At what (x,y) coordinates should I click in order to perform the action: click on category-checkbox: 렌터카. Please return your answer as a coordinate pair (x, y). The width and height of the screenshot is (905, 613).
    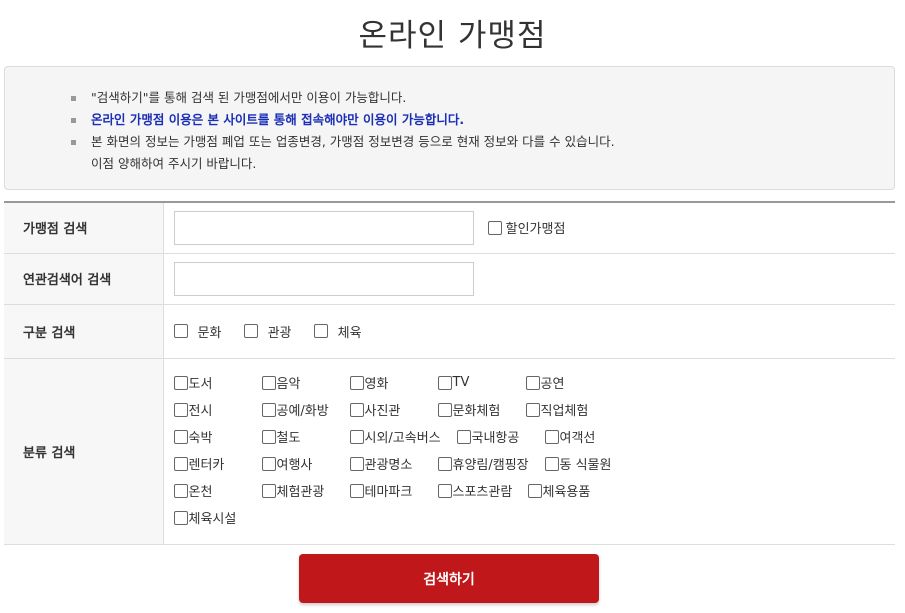
    Looking at the image, I should click on (217, 463).